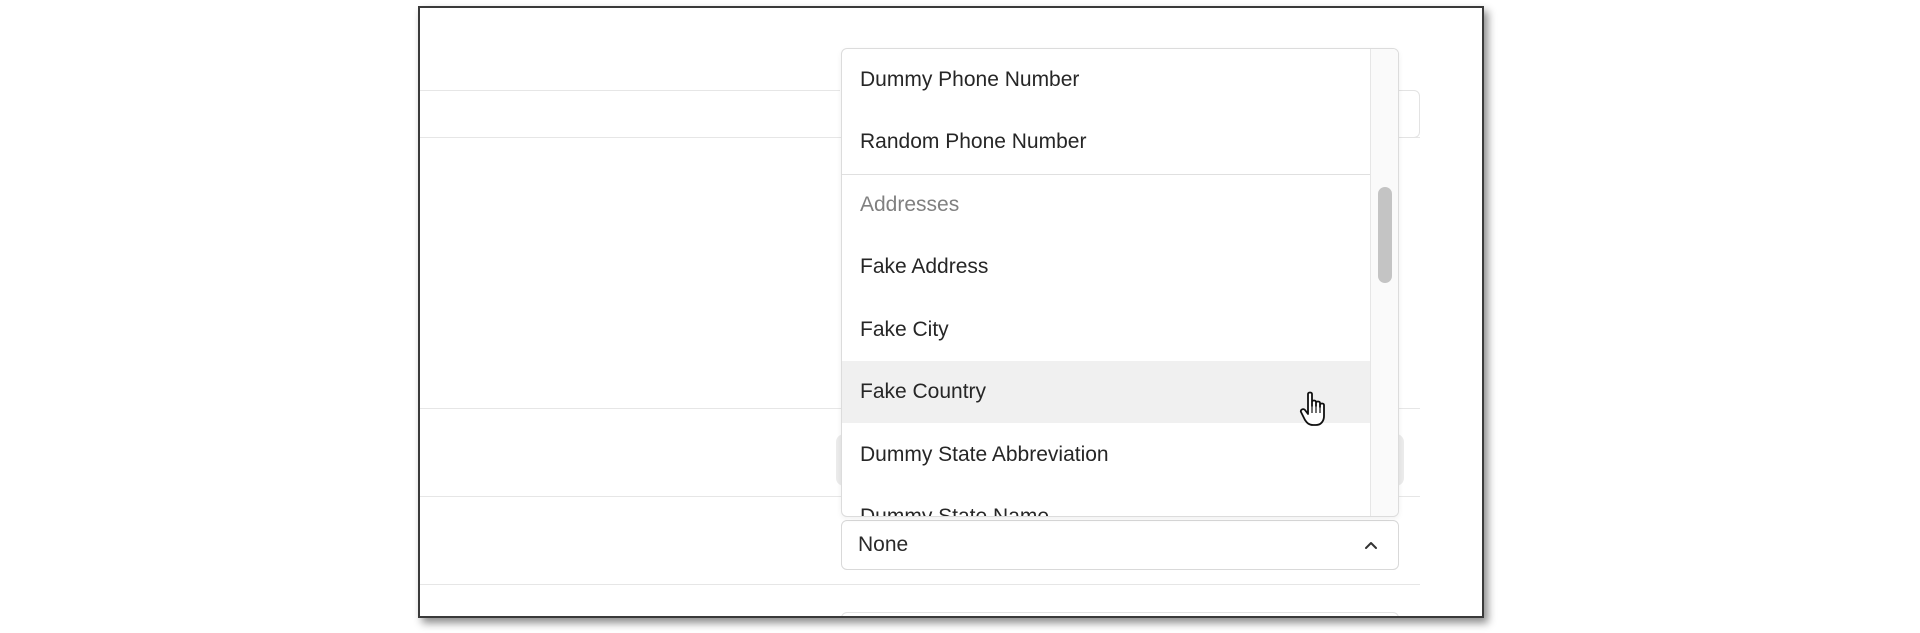  What do you see at coordinates (1106, 392) in the screenshot?
I see `option-fake-country: Fake Country` at bounding box center [1106, 392].